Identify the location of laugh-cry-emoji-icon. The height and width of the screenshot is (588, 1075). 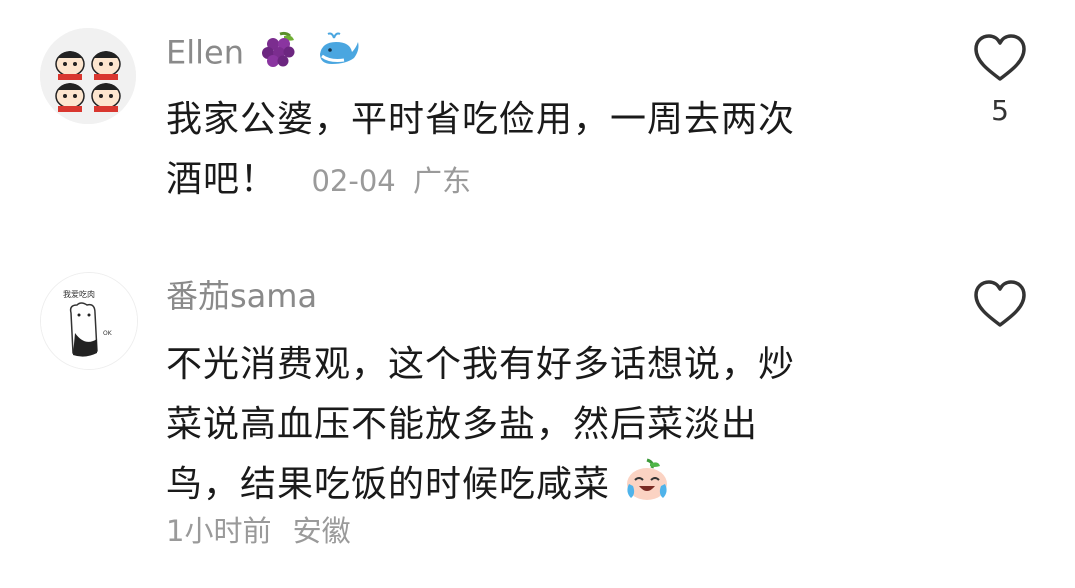
(647, 489).